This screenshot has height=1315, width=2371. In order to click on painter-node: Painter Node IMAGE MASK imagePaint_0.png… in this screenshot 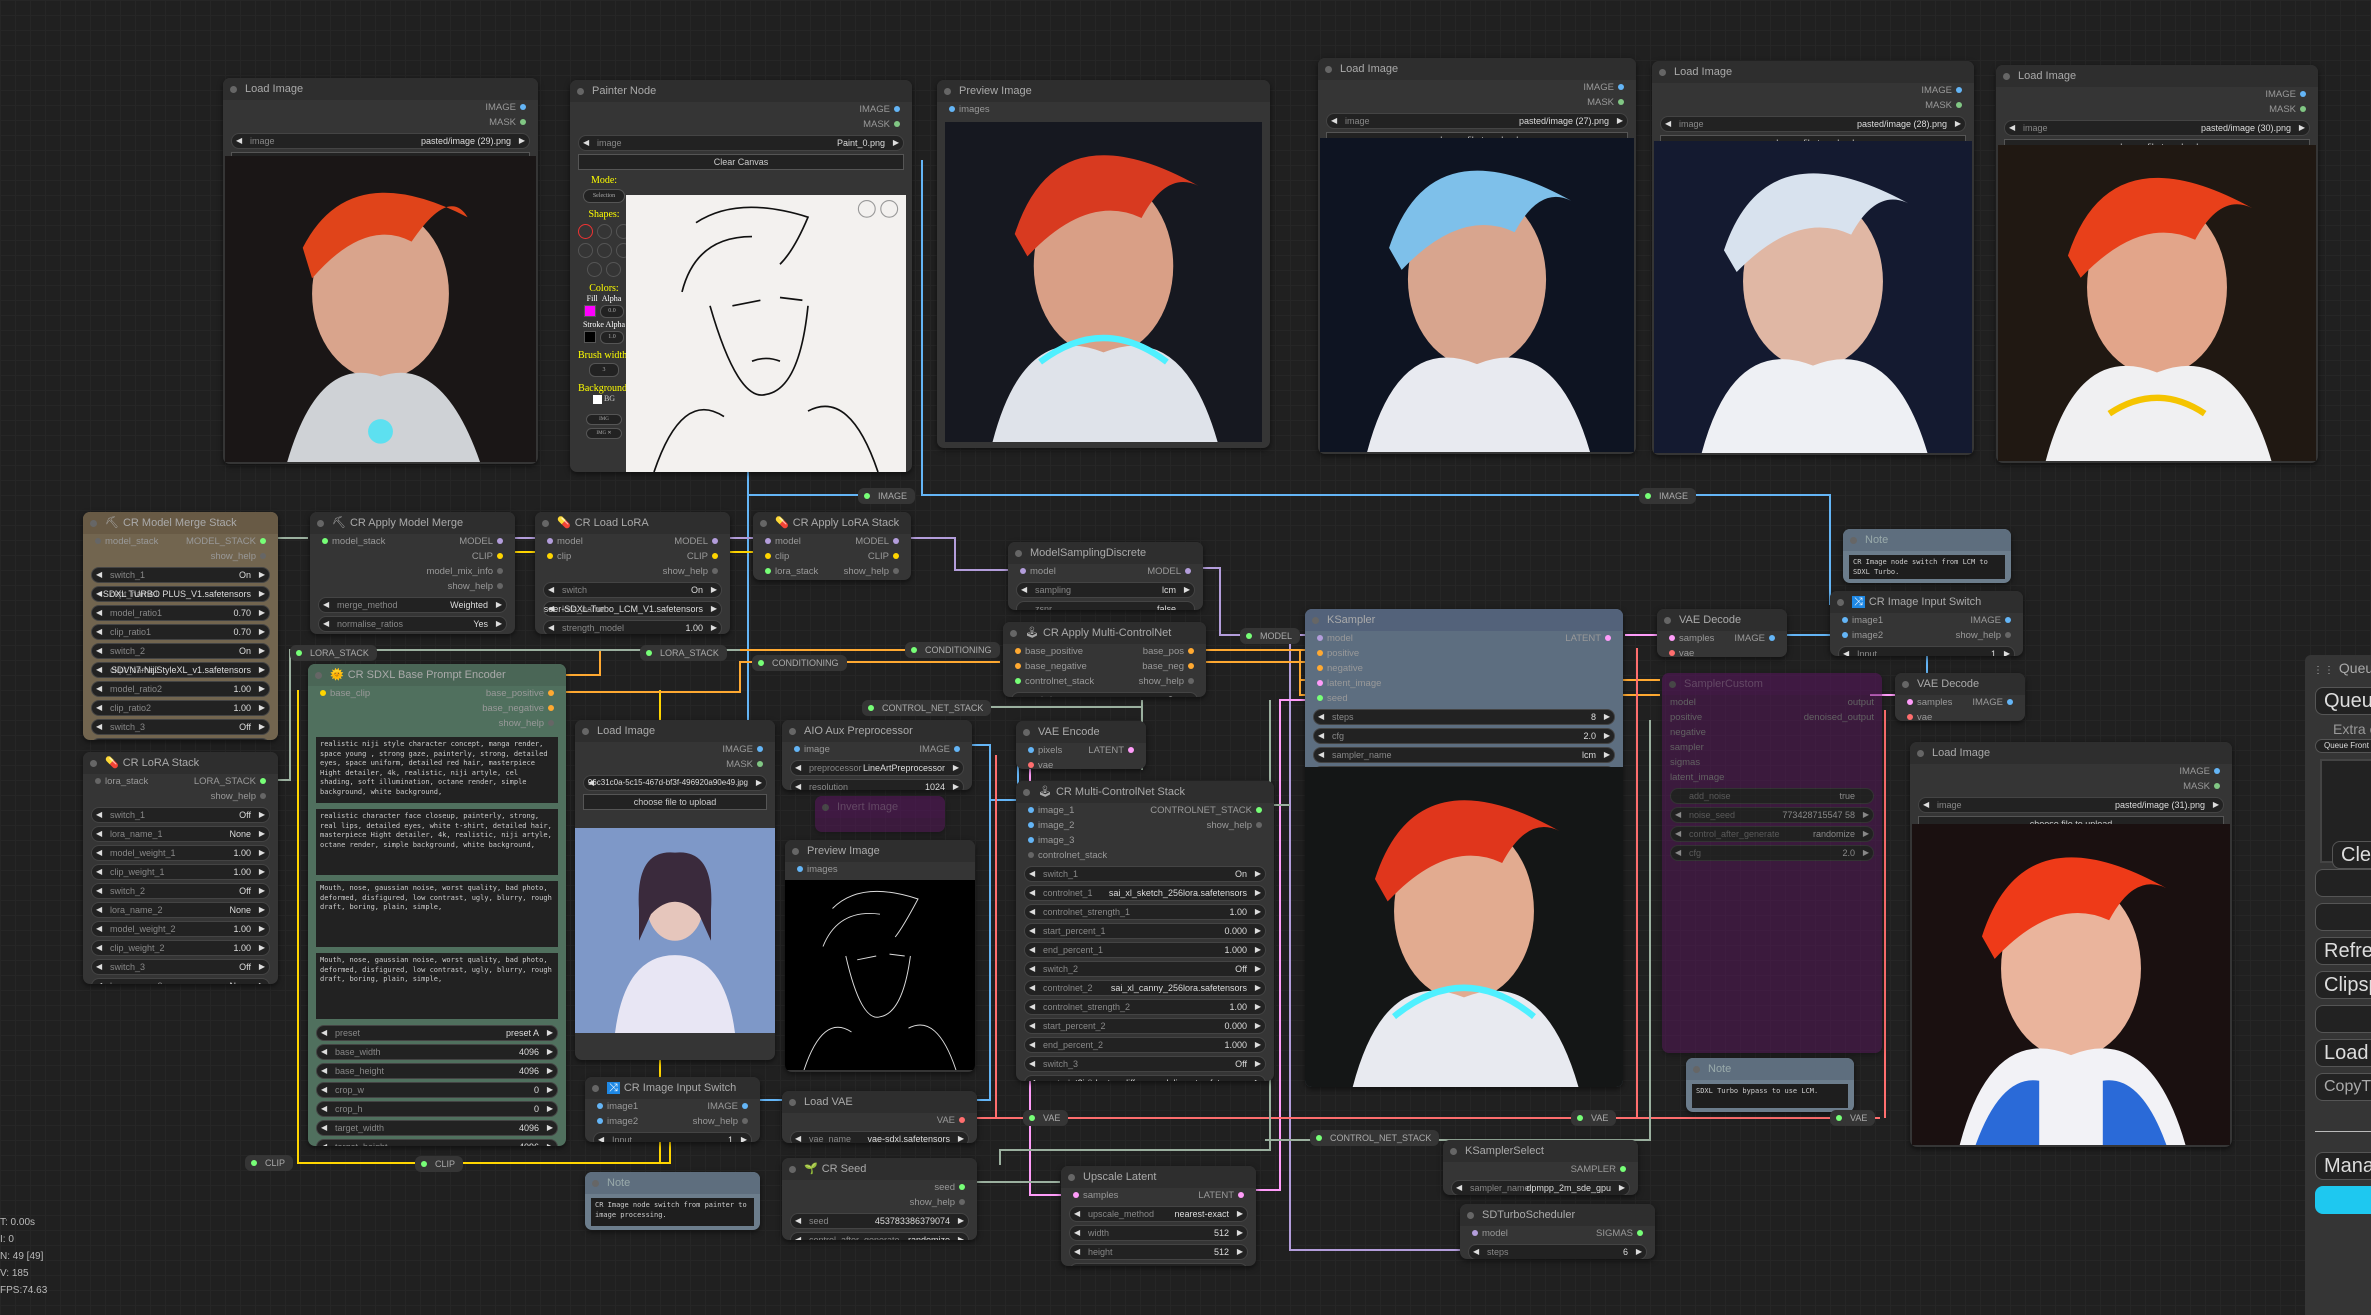, I will do `click(741, 276)`.